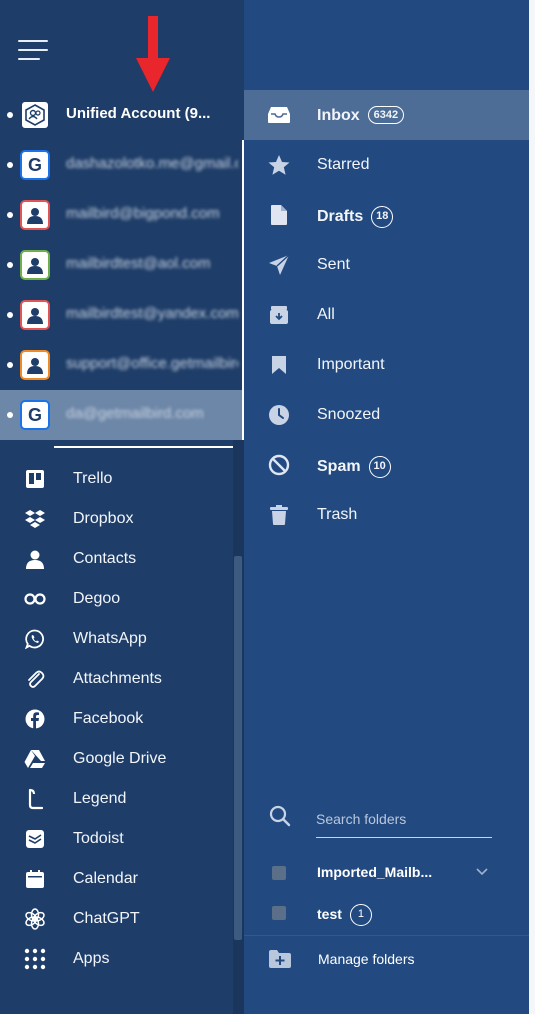  I want to click on account-item: Gda@getmailbird.com, so click(122, 415).